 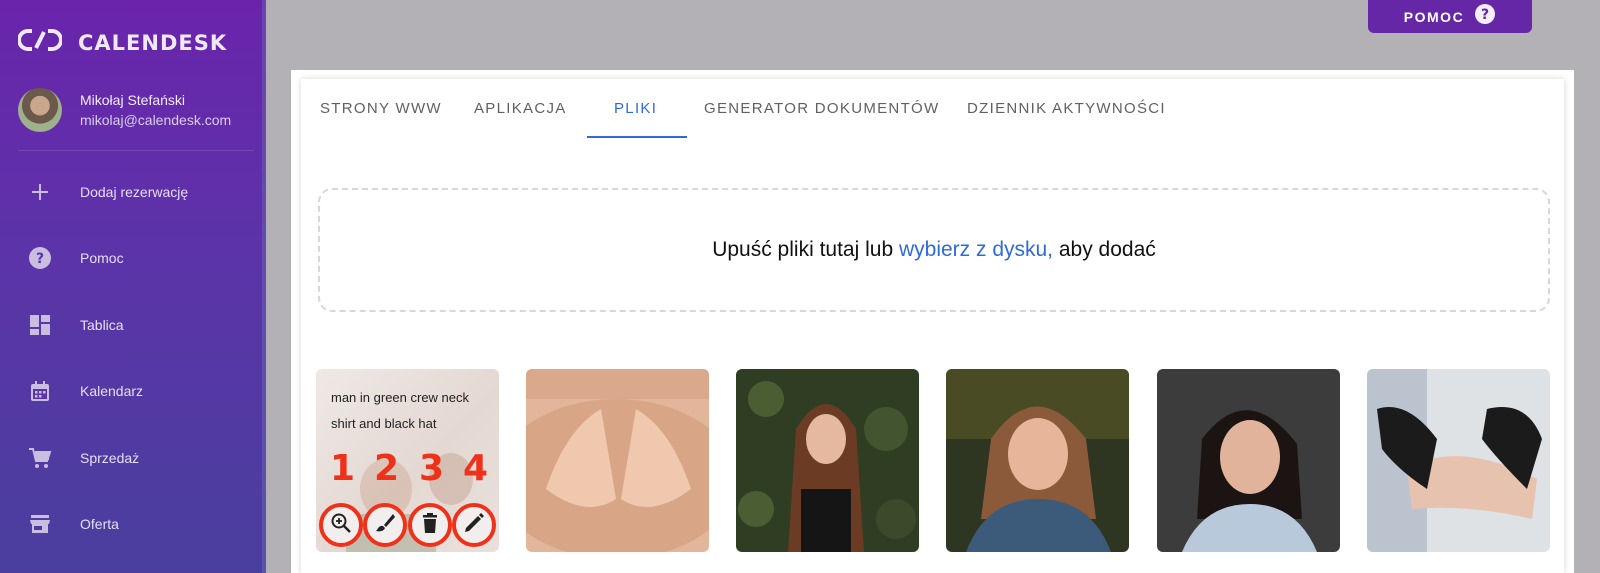 I want to click on sidebar-item-label: Sprzedaż, so click(x=110, y=458).